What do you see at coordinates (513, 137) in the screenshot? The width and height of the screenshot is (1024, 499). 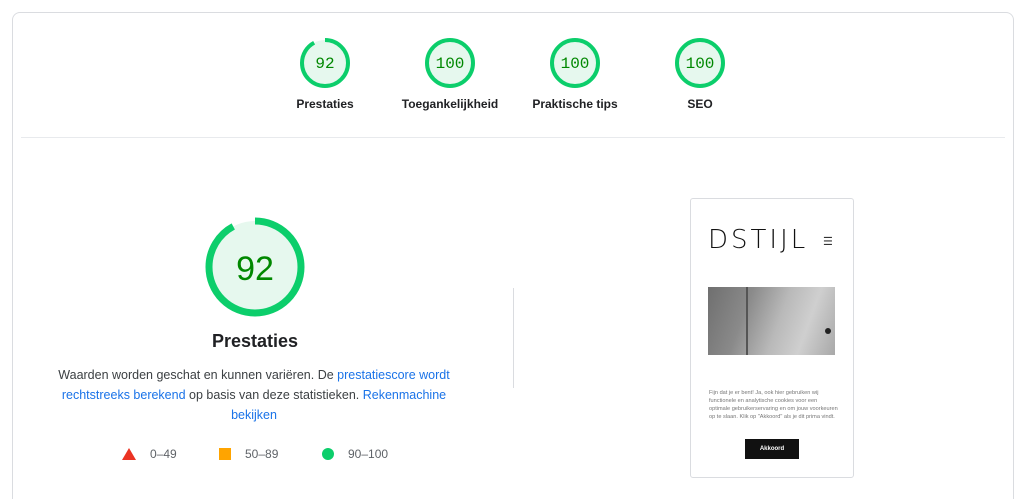 I see `section-divider` at bounding box center [513, 137].